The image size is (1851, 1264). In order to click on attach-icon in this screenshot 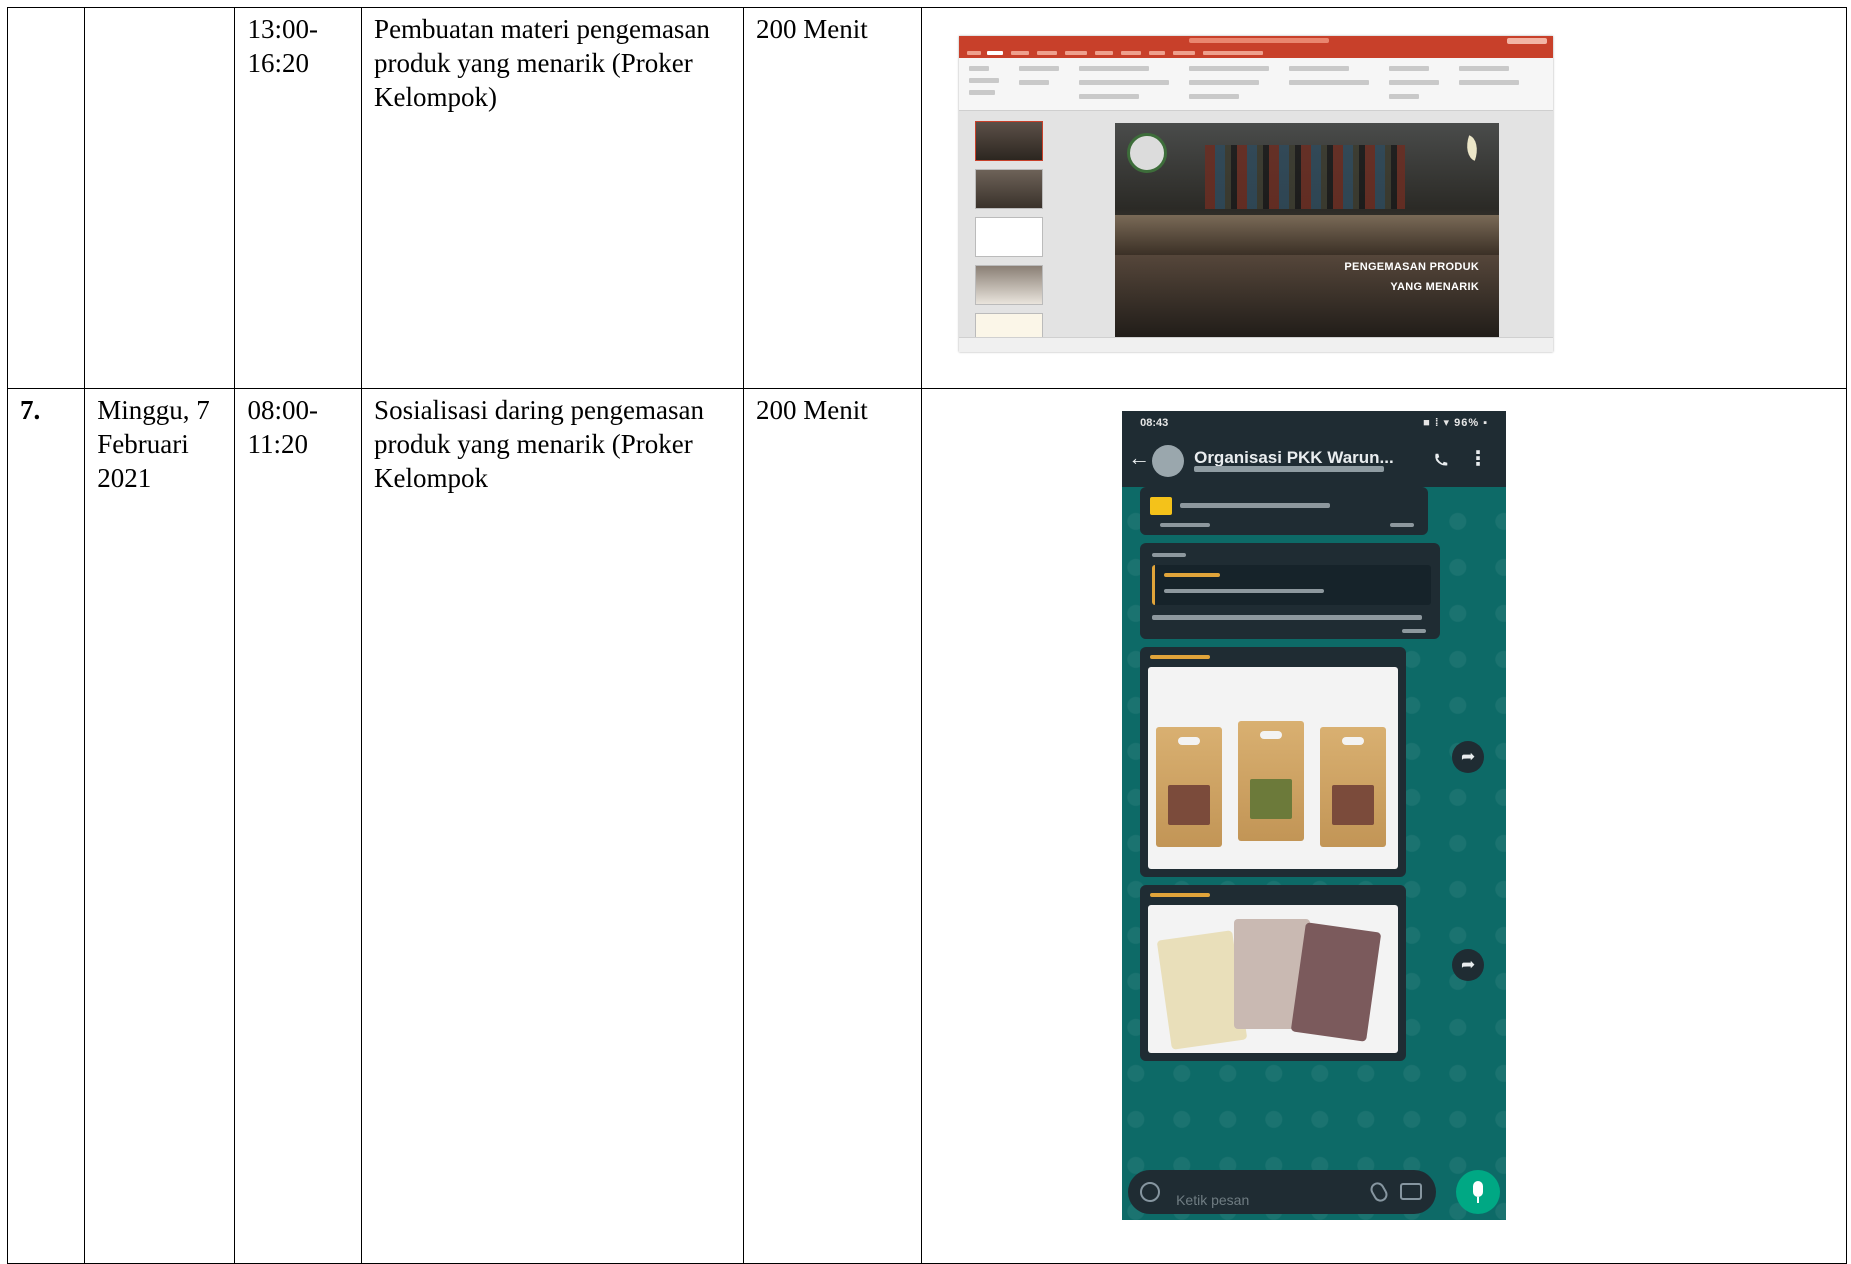, I will do `click(1379, 1192)`.